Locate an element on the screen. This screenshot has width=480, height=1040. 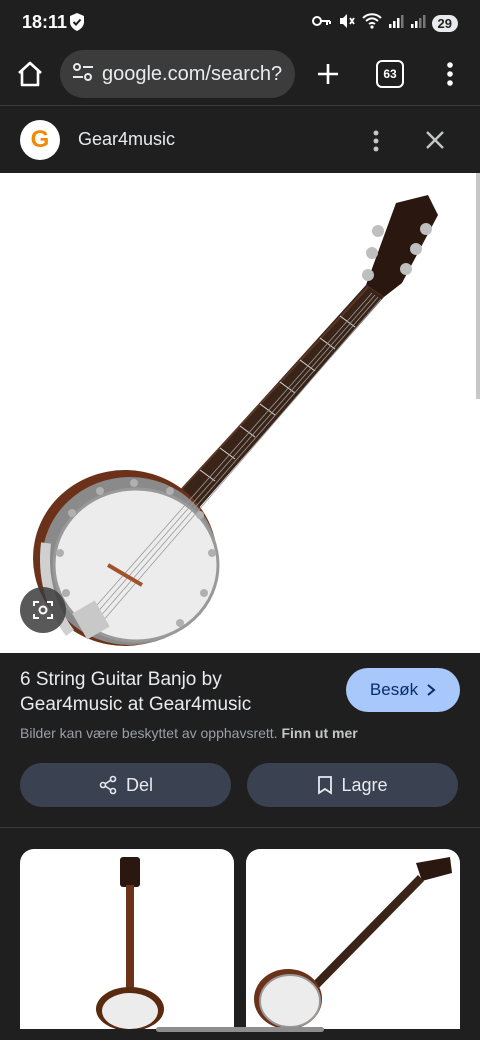
wifi-icon is located at coordinates (371, 23).